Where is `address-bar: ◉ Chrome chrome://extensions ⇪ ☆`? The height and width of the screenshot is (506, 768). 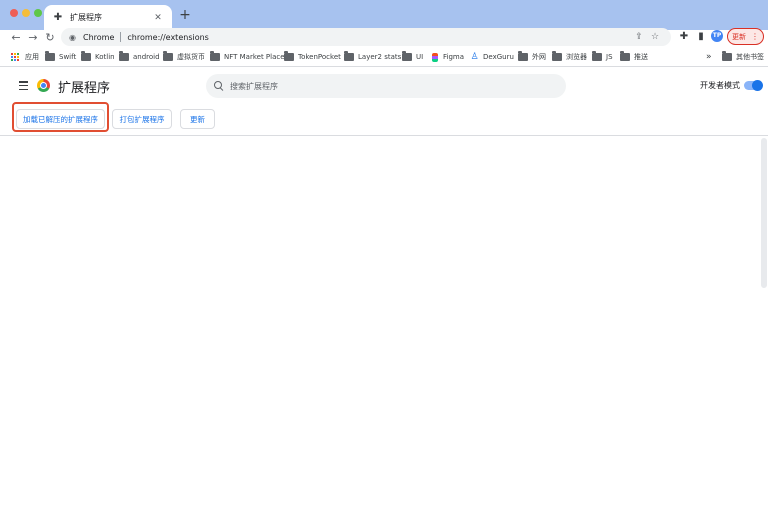
address-bar: ◉ Chrome chrome://extensions ⇪ ☆ is located at coordinates (366, 37).